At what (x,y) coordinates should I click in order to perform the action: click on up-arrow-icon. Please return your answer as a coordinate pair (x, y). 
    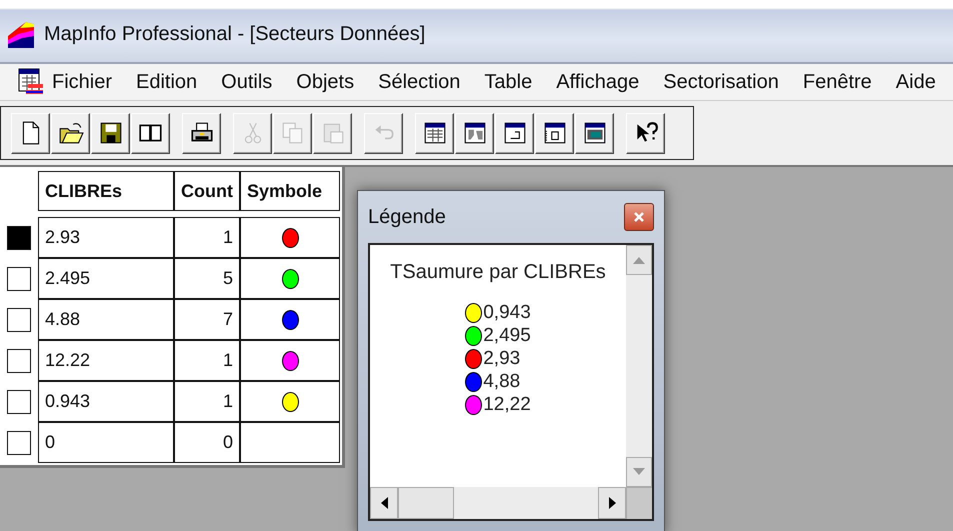
    Looking at the image, I should click on (639, 260).